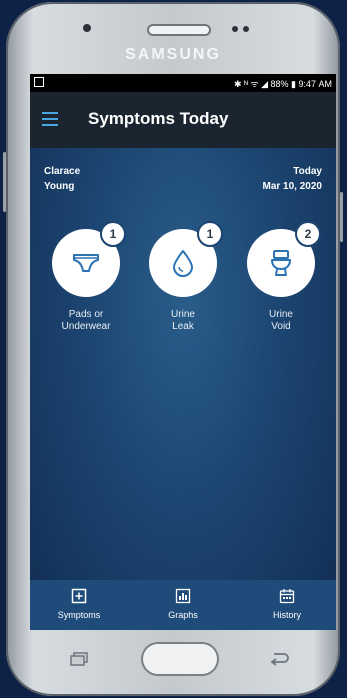 This screenshot has height=698, width=347. I want to click on tile-label: Urine Void, so click(281, 321).